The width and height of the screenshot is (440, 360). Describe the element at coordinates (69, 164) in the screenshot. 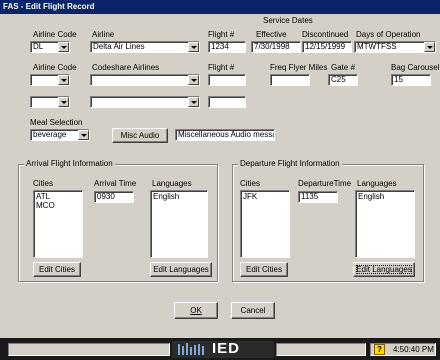

I see `arrival-group-title: Arrival Flight Information` at that location.